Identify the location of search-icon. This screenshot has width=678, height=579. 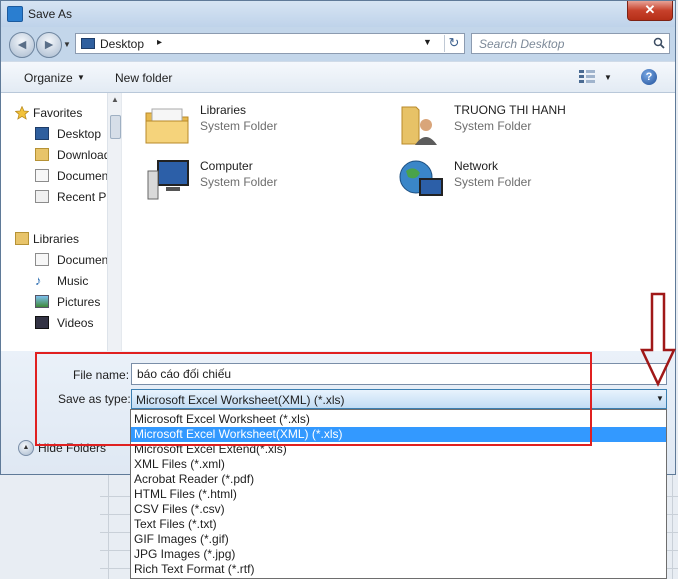
(659, 44).